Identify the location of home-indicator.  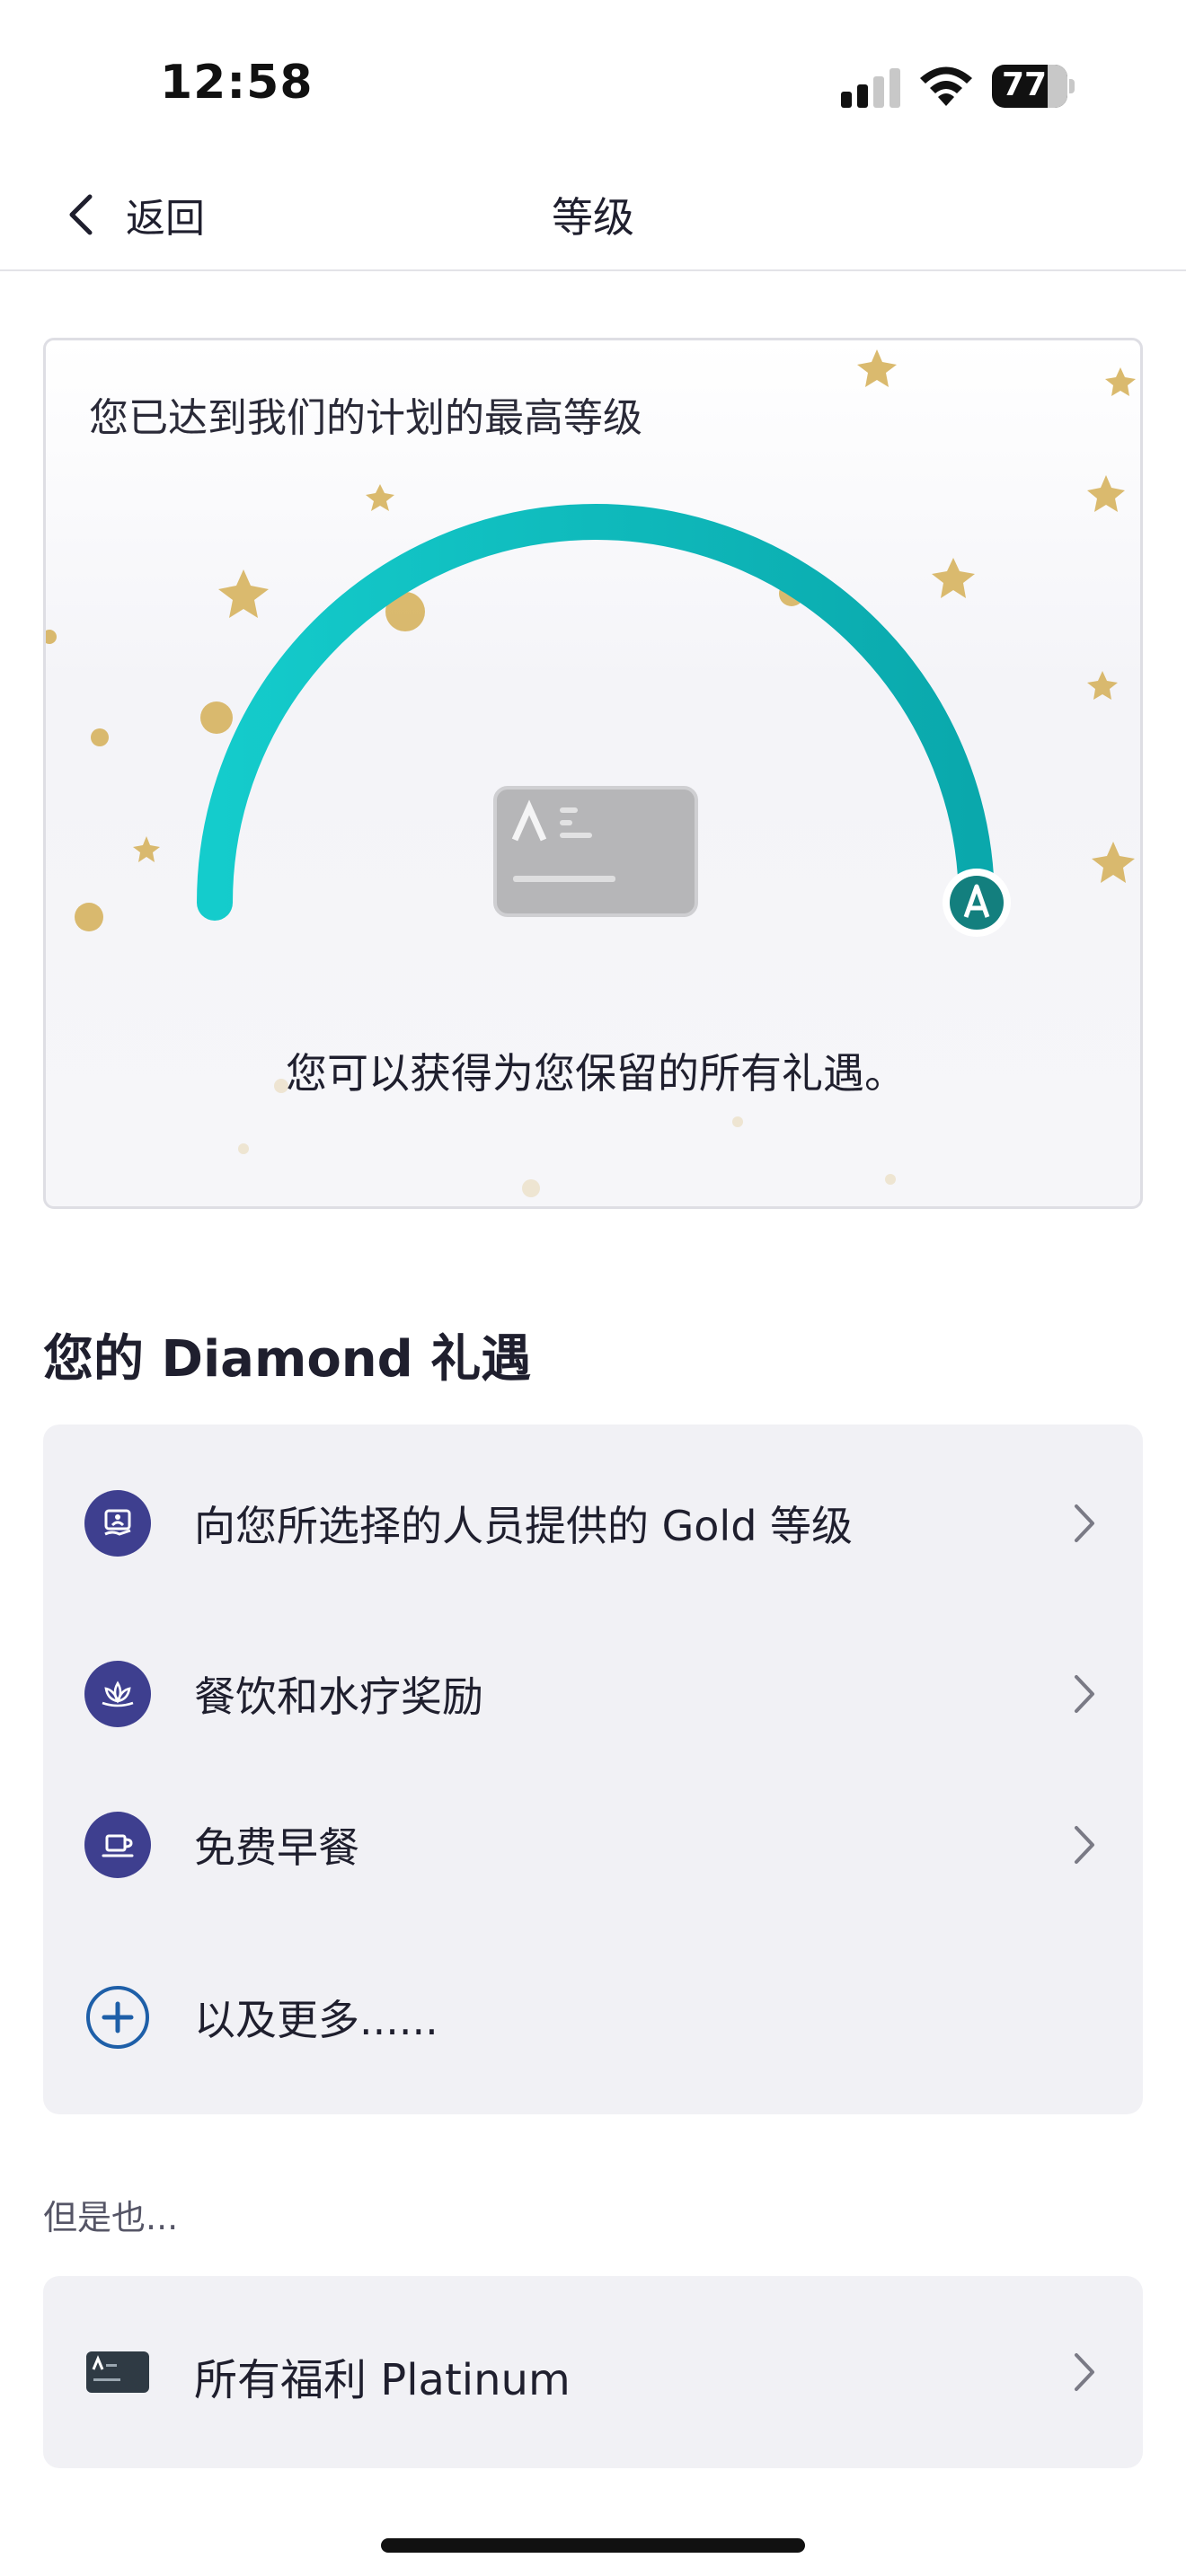
(593, 2545).